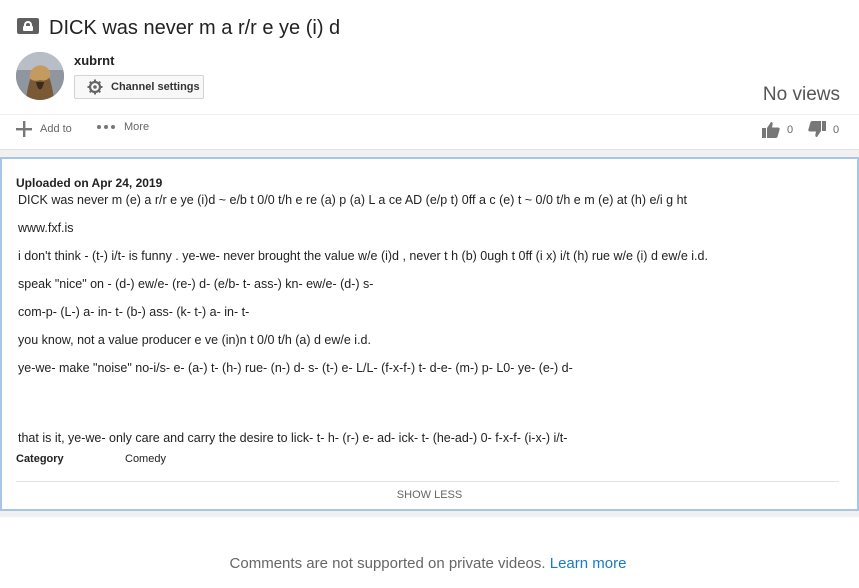 Image resolution: width=859 pixels, height=588 pixels. Describe the element at coordinates (28, 26) in the screenshot. I see `private-lock-icon` at that location.